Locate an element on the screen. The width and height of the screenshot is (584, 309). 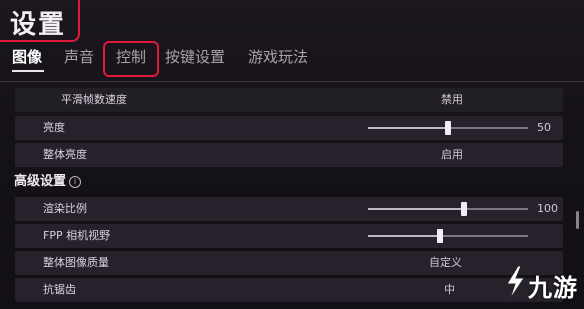
setting-value: 50 is located at coordinates (544, 127).